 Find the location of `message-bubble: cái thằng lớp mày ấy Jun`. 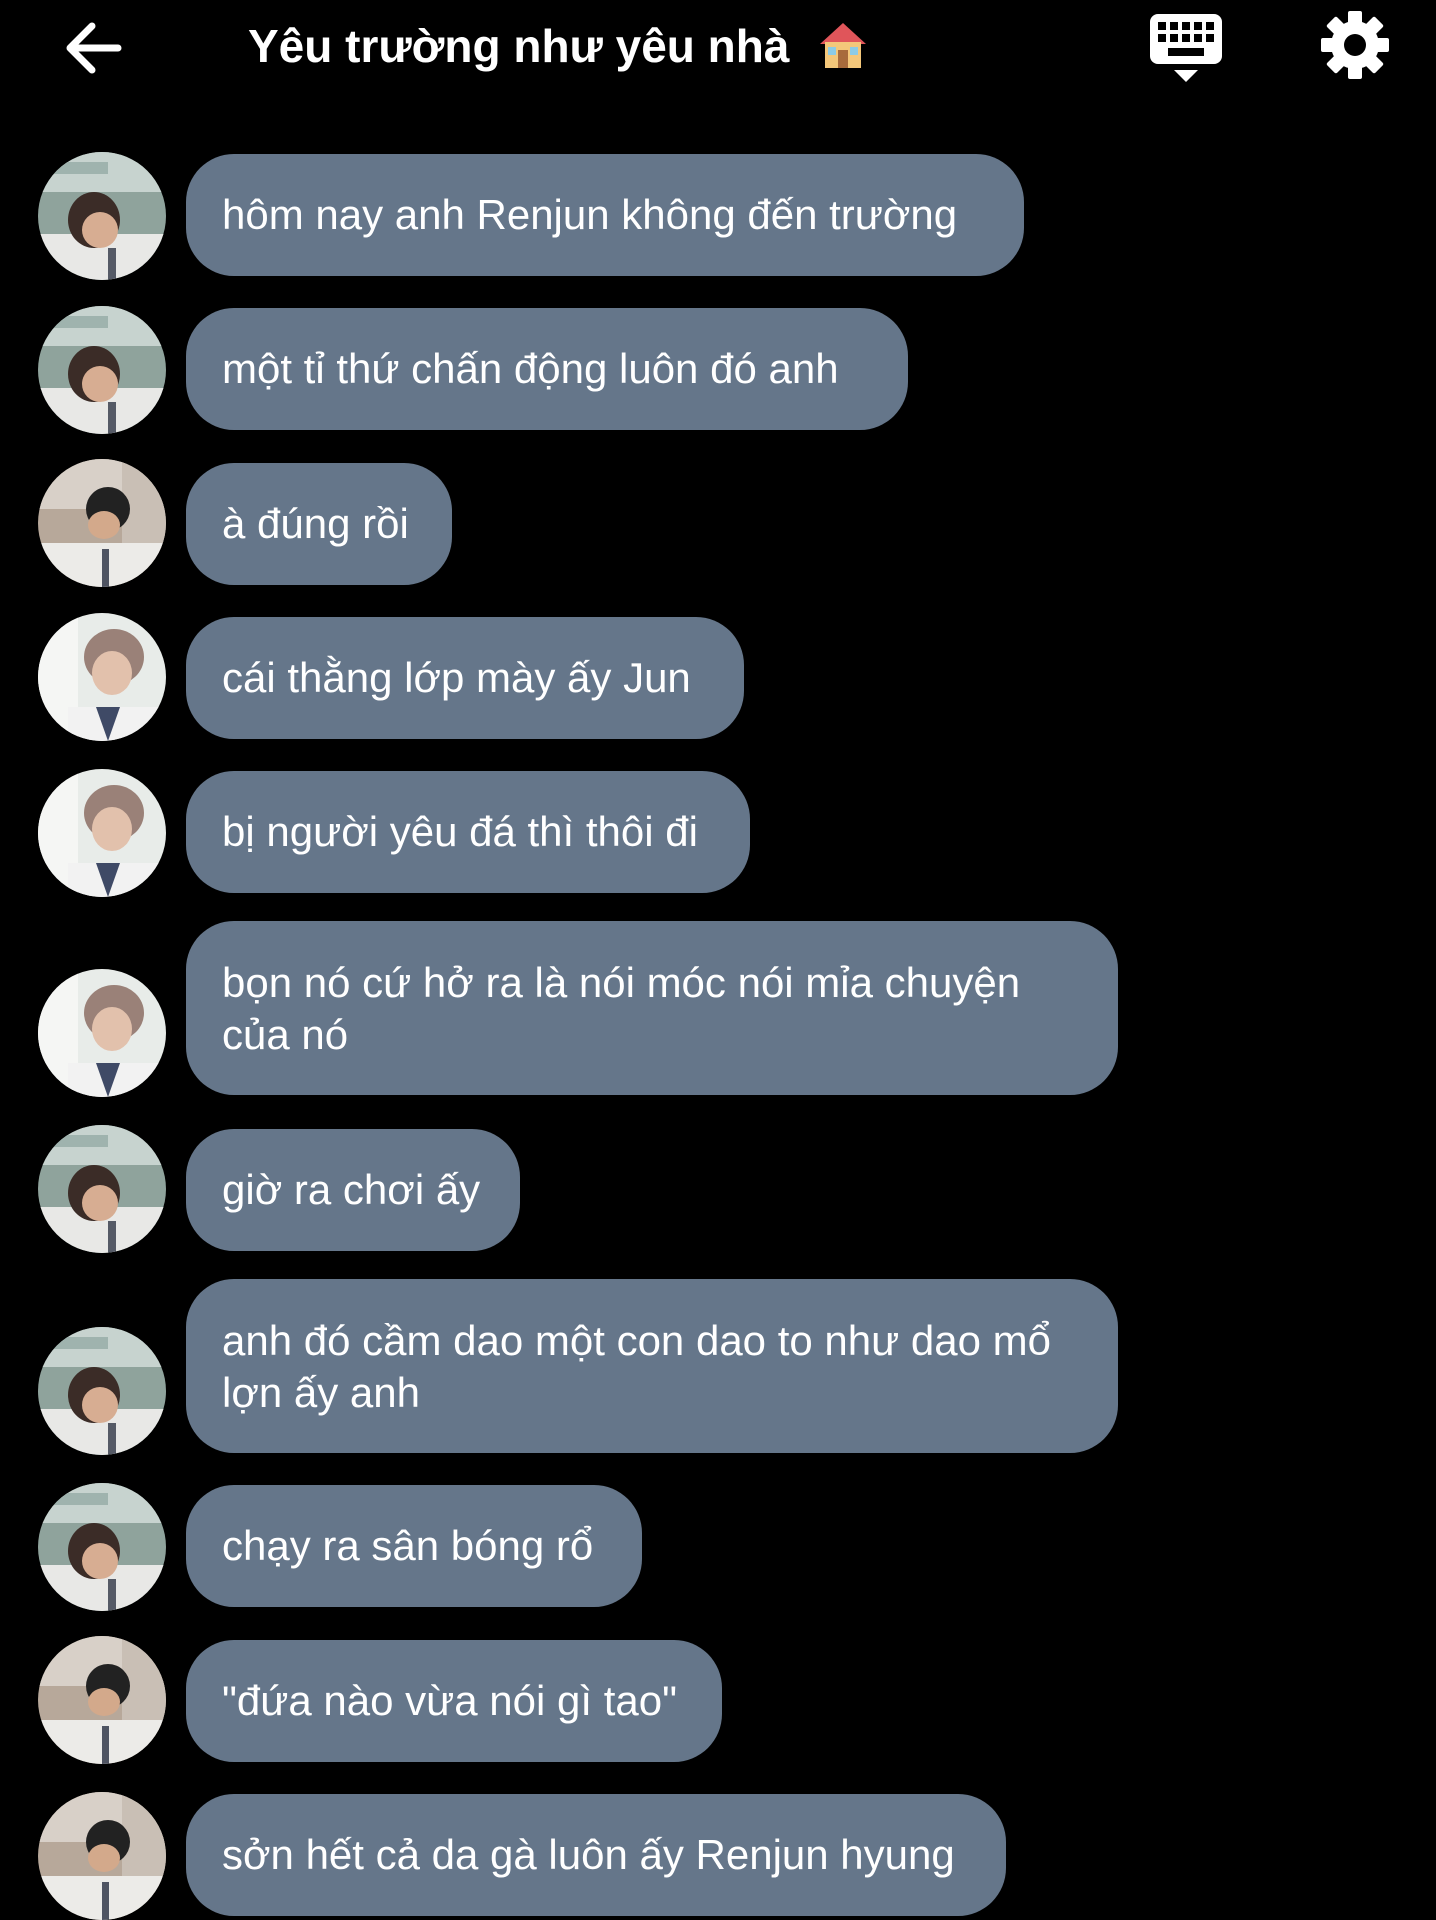

message-bubble: cái thằng lớp mày ấy Jun is located at coordinates (465, 678).